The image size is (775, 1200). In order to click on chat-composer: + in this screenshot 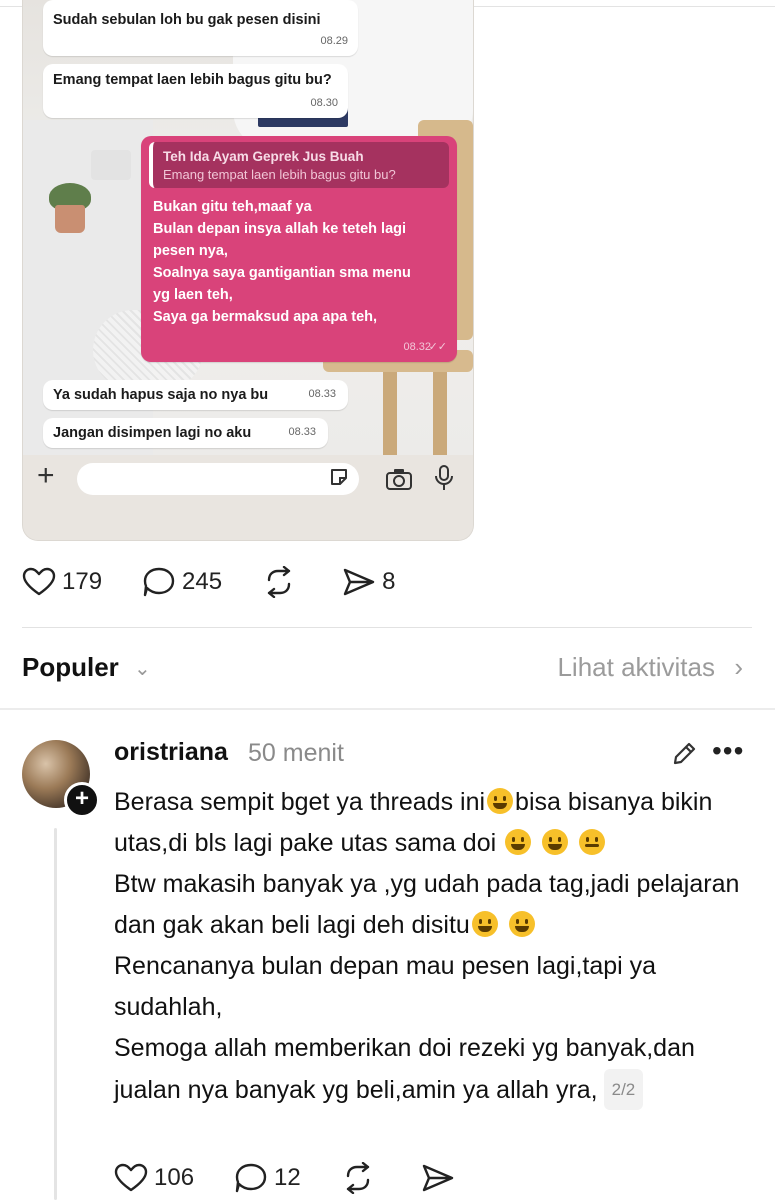, I will do `click(248, 497)`.